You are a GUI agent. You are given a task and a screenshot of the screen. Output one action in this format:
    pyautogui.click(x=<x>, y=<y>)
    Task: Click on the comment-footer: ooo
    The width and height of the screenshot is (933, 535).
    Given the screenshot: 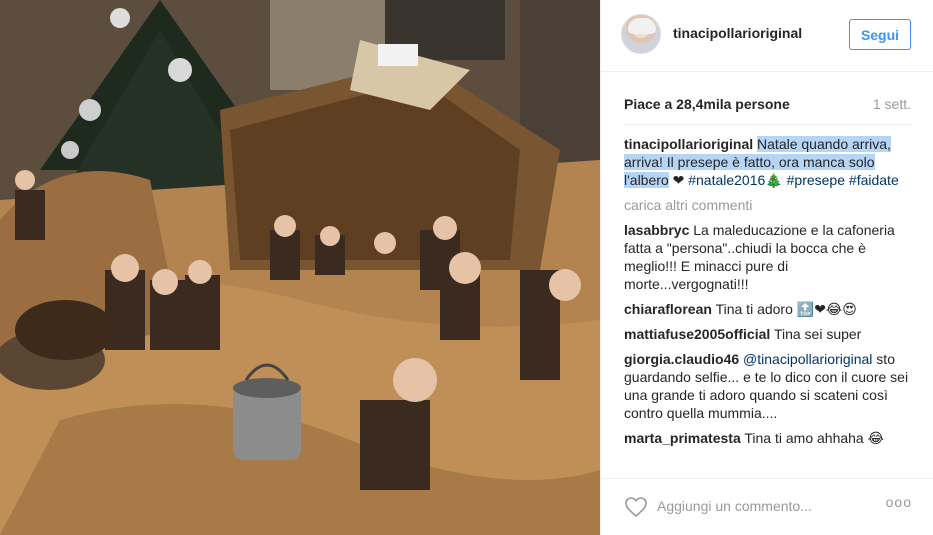 What is the action you would take?
    pyautogui.click(x=767, y=506)
    